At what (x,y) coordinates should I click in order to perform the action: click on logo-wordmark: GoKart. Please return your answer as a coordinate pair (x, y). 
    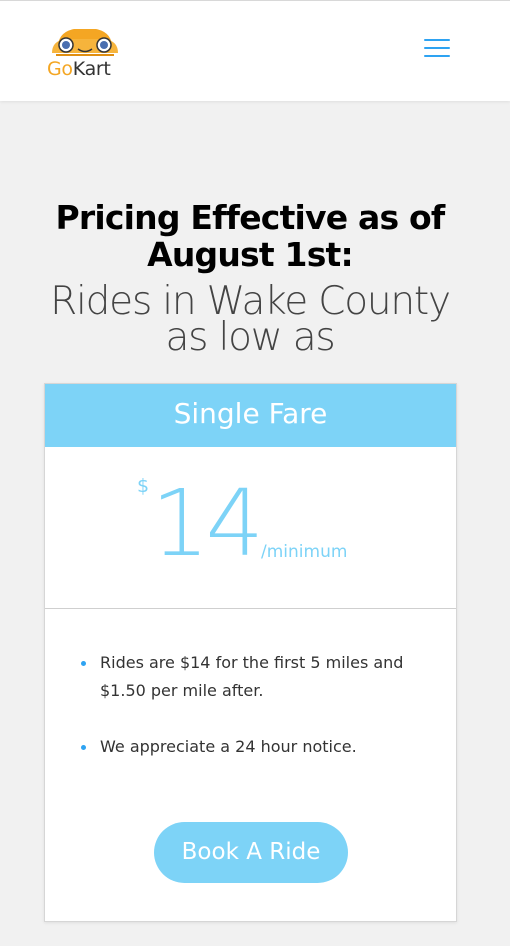
    Looking at the image, I should click on (79, 69).